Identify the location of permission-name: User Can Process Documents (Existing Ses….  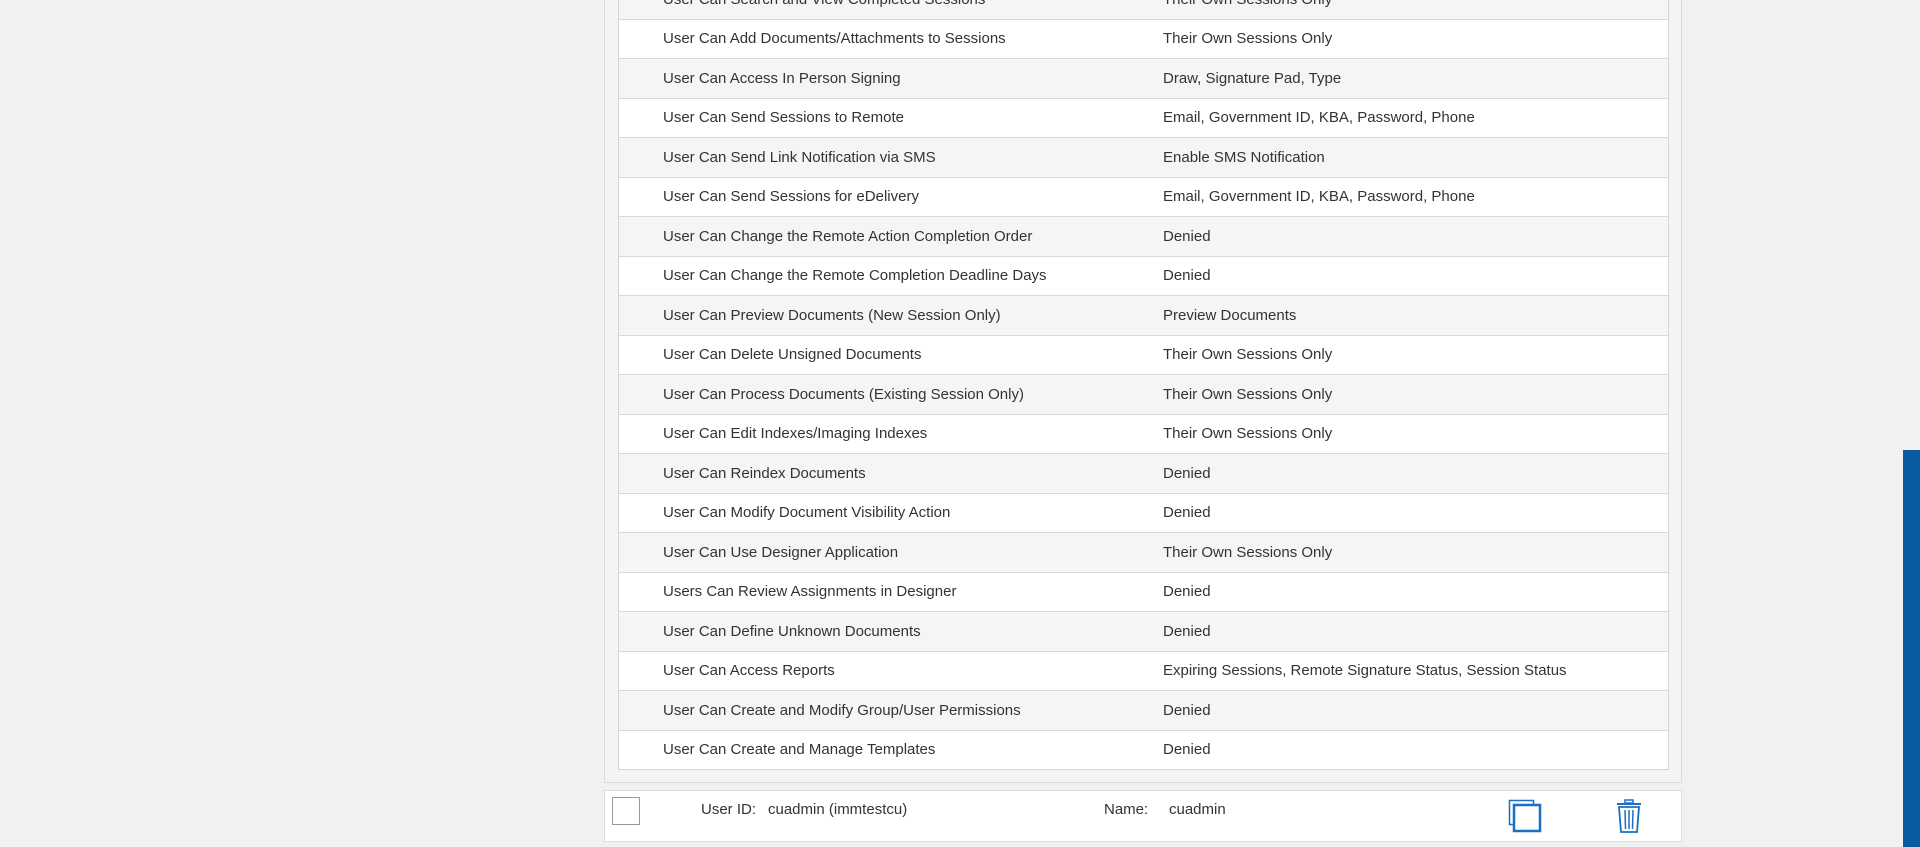
(843, 394).